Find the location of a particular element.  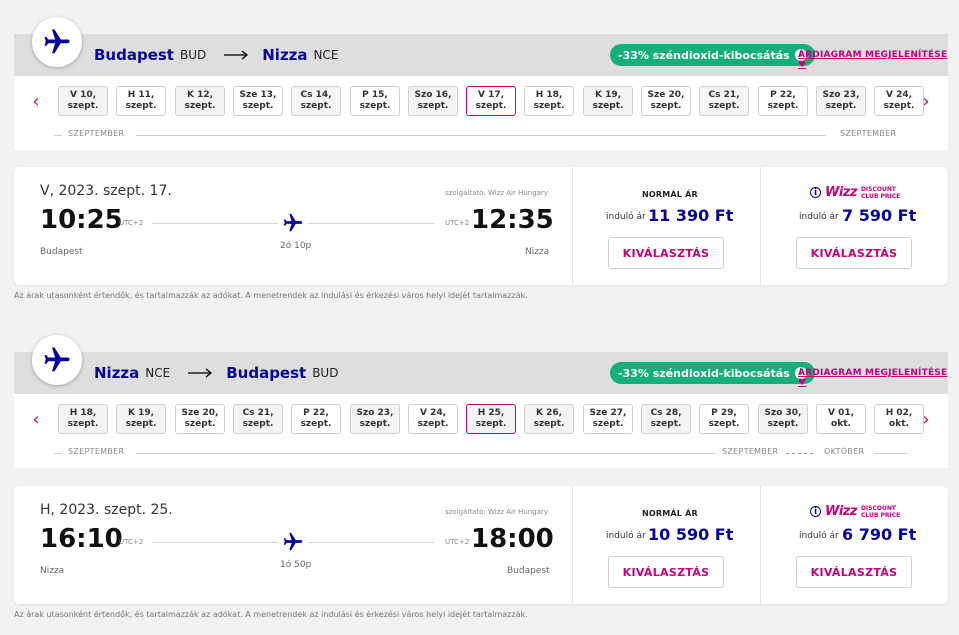

month-label: SZEPTEMBER is located at coordinates (96, 133).